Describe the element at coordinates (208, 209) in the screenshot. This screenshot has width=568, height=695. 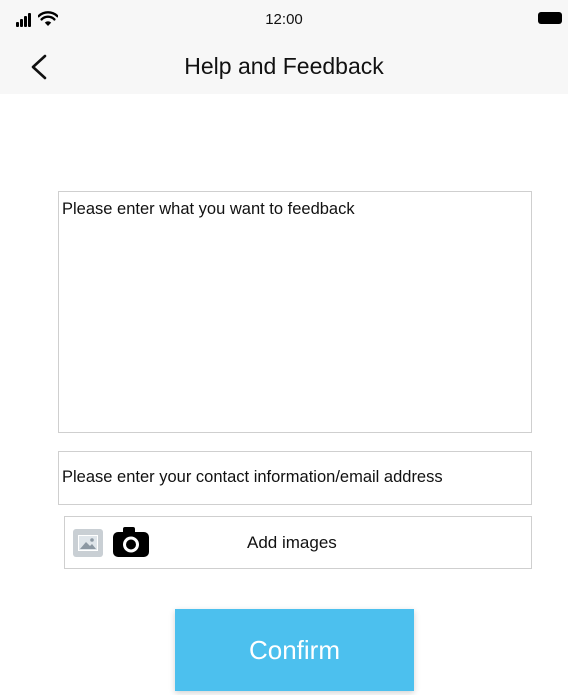
I see `feedback-placeholder: Please enter what you want to feedback` at that location.